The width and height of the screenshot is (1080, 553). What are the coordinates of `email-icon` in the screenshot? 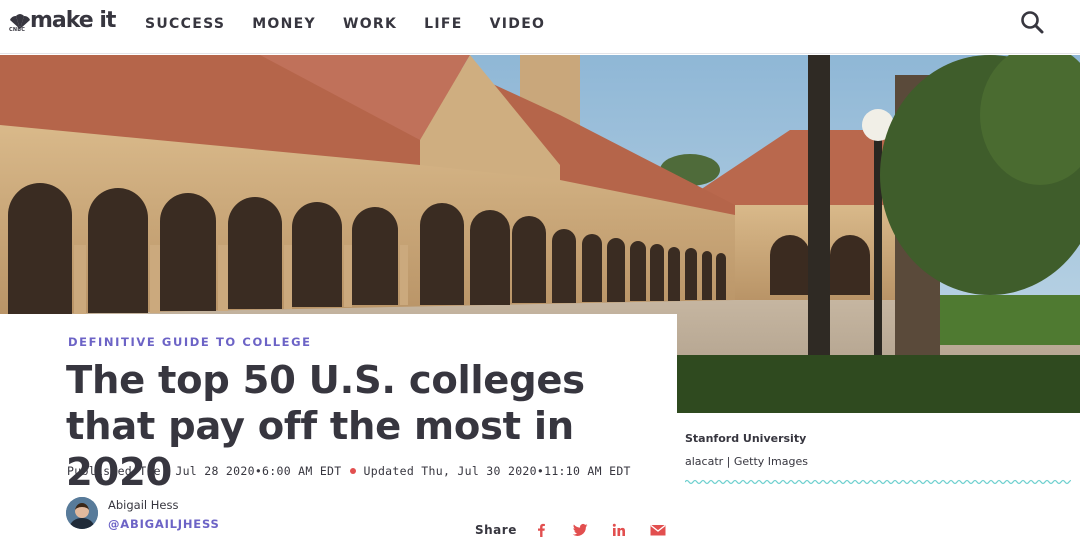 It's located at (658, 530).